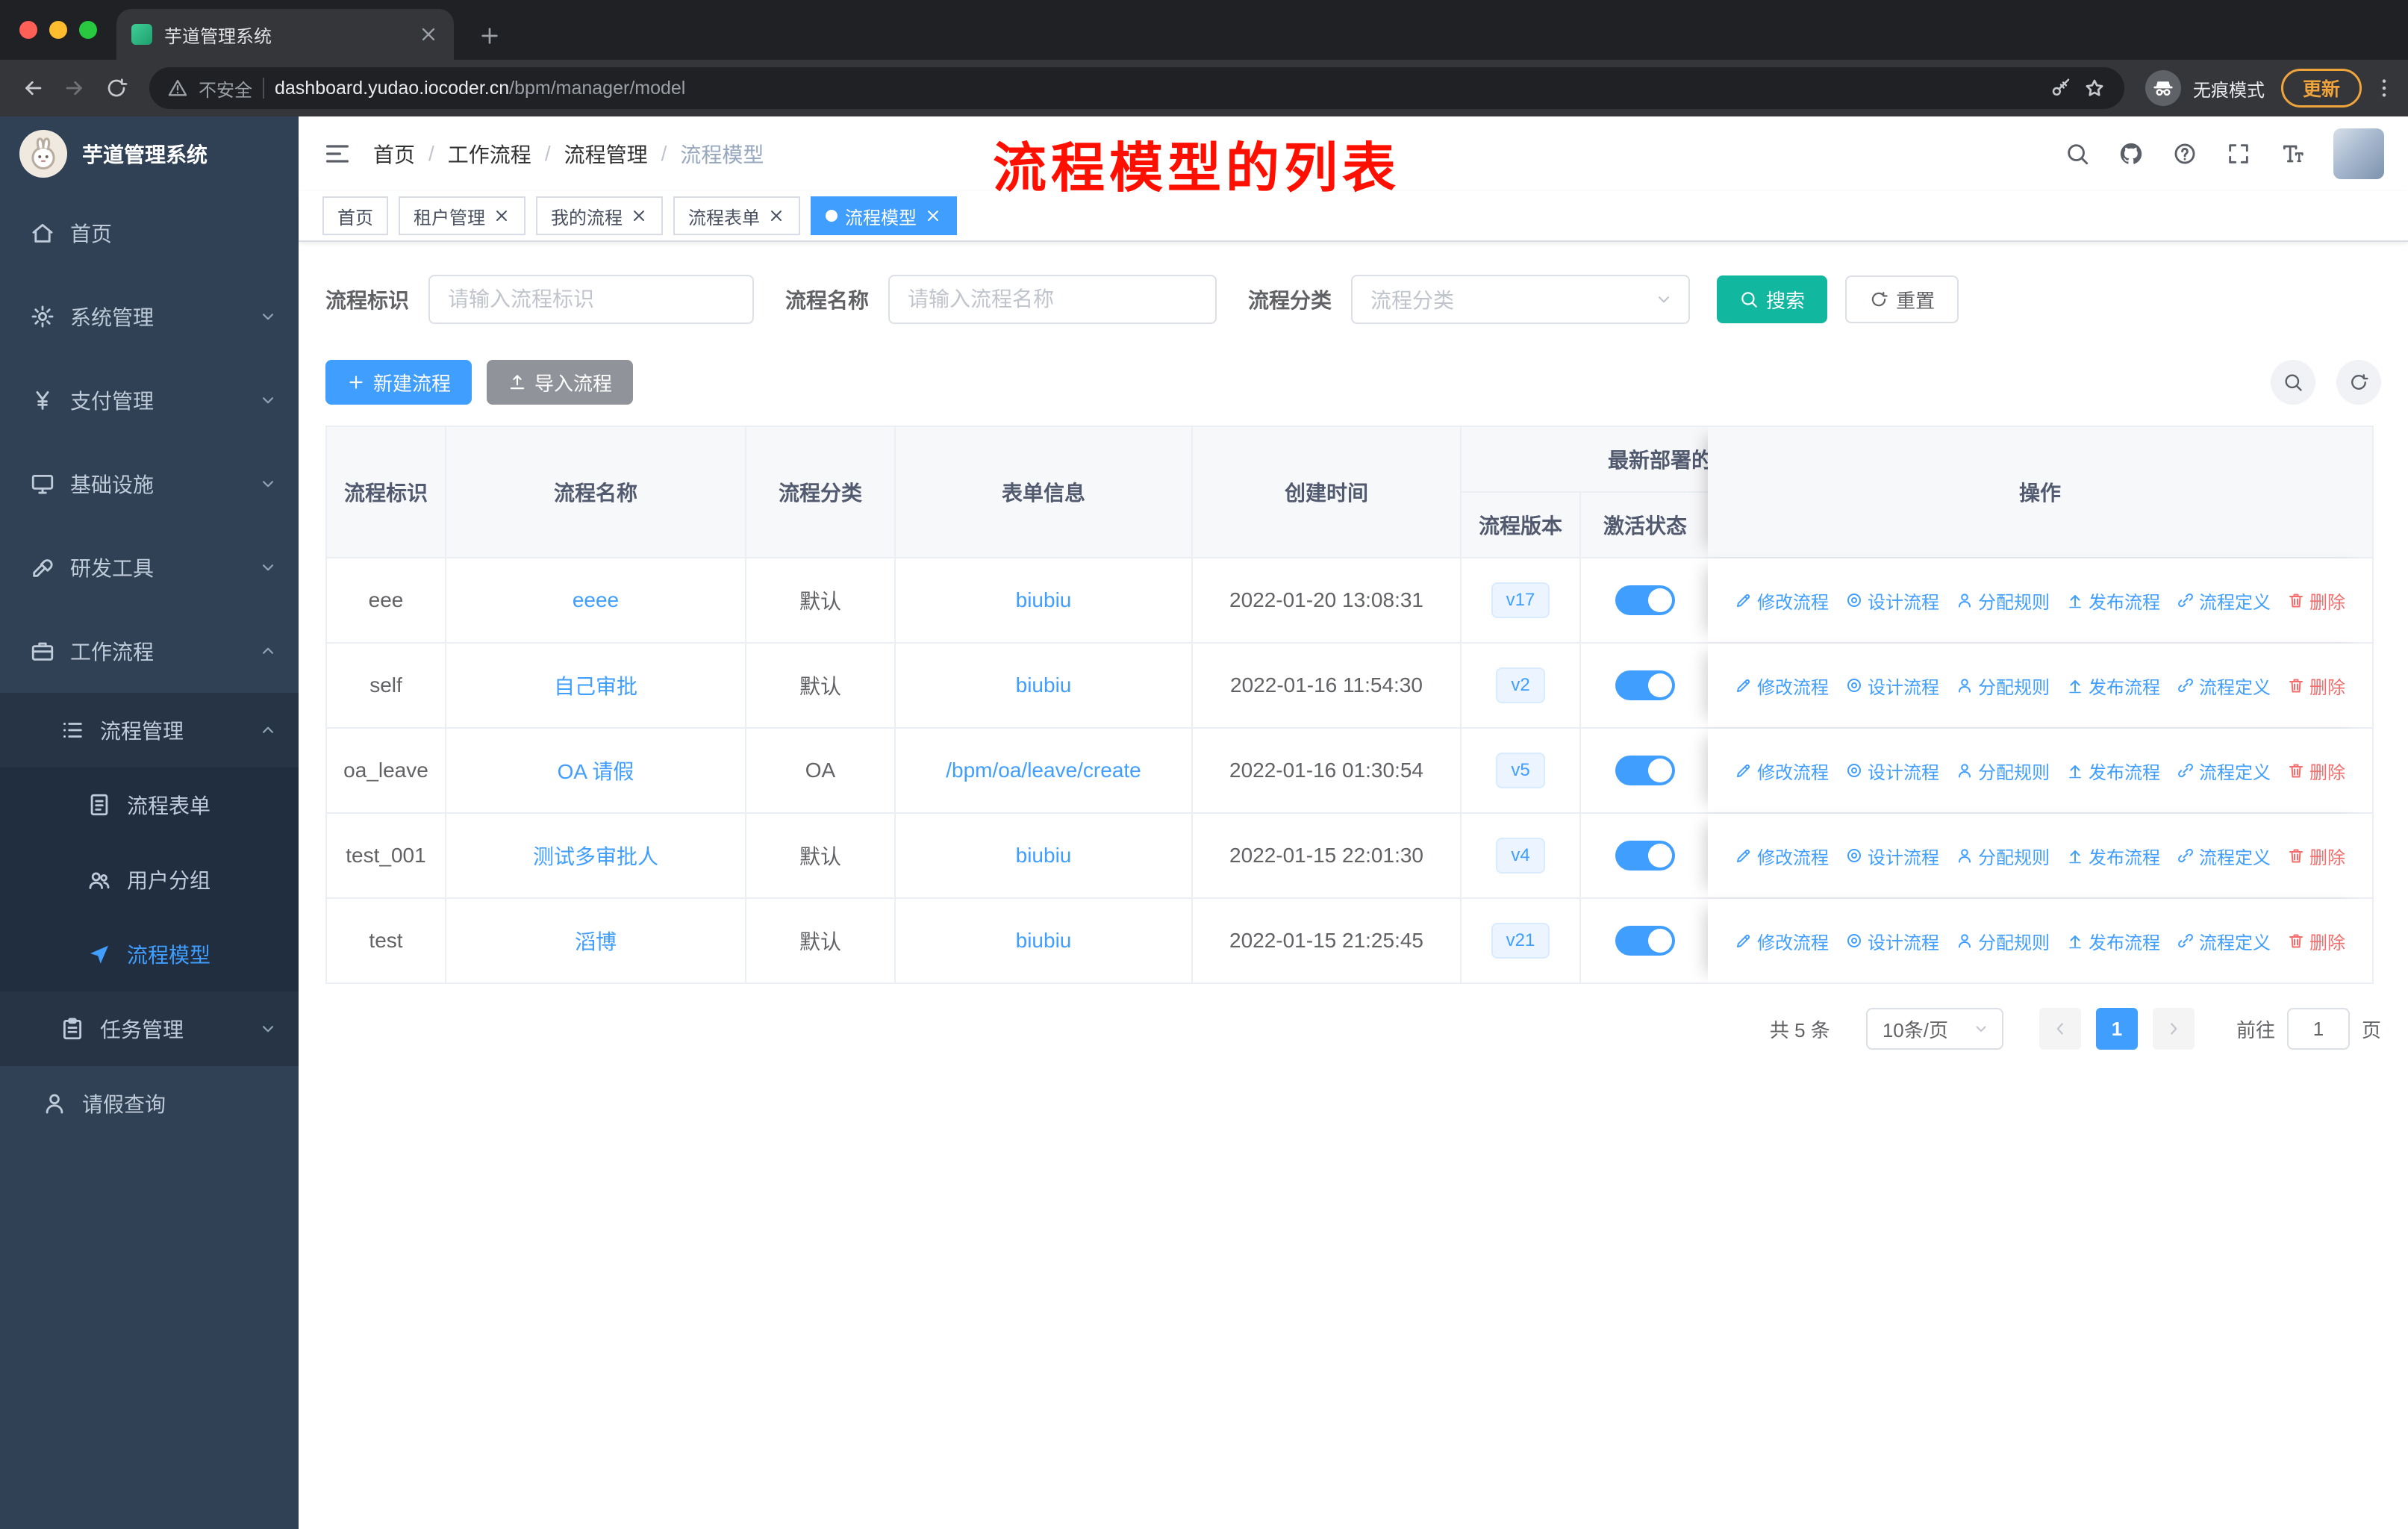  I want to click on process-name-input, so click(1052, 299).